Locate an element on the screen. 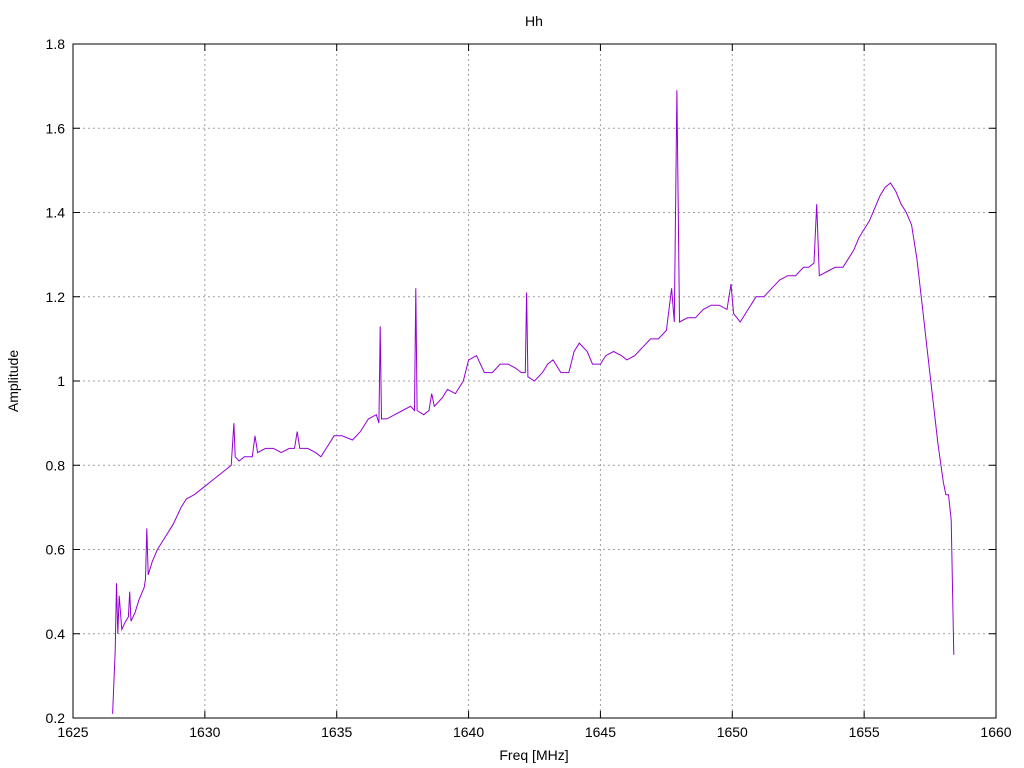 The height and width of the screenshot is (768, 1024). y-tick-label: 0.6 is located at coordinates (56, 550).